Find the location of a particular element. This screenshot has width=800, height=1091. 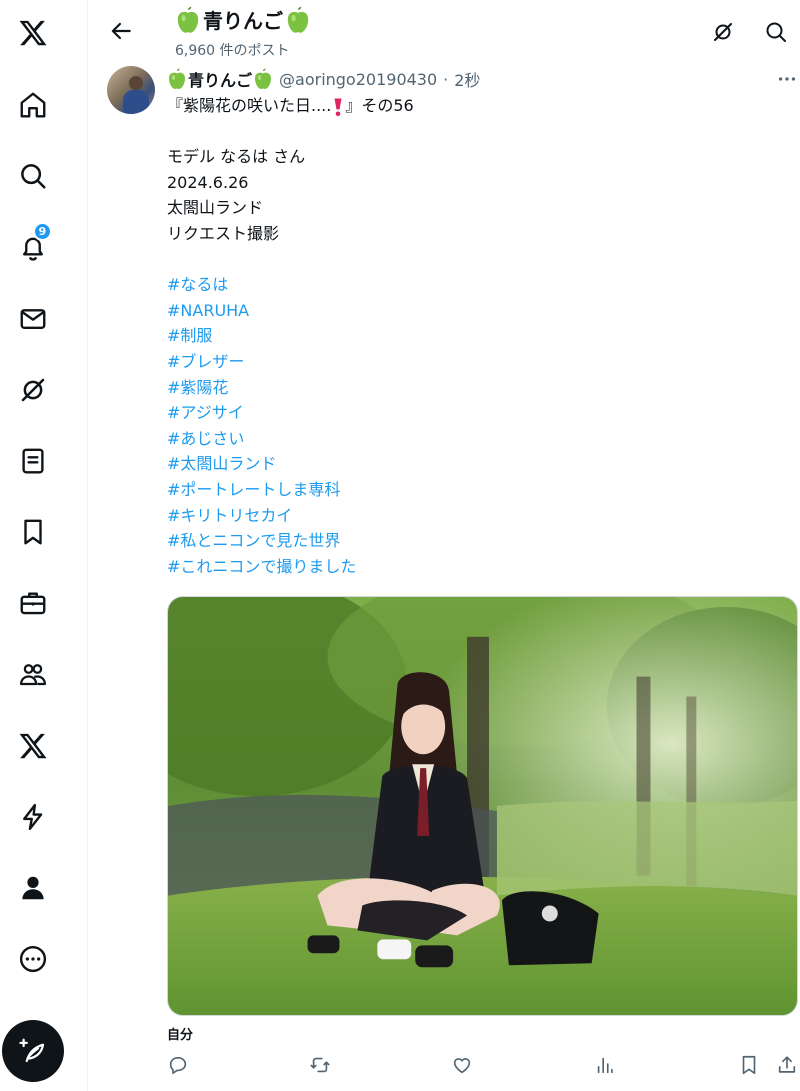

avatar is located at coordinates (131, 90).